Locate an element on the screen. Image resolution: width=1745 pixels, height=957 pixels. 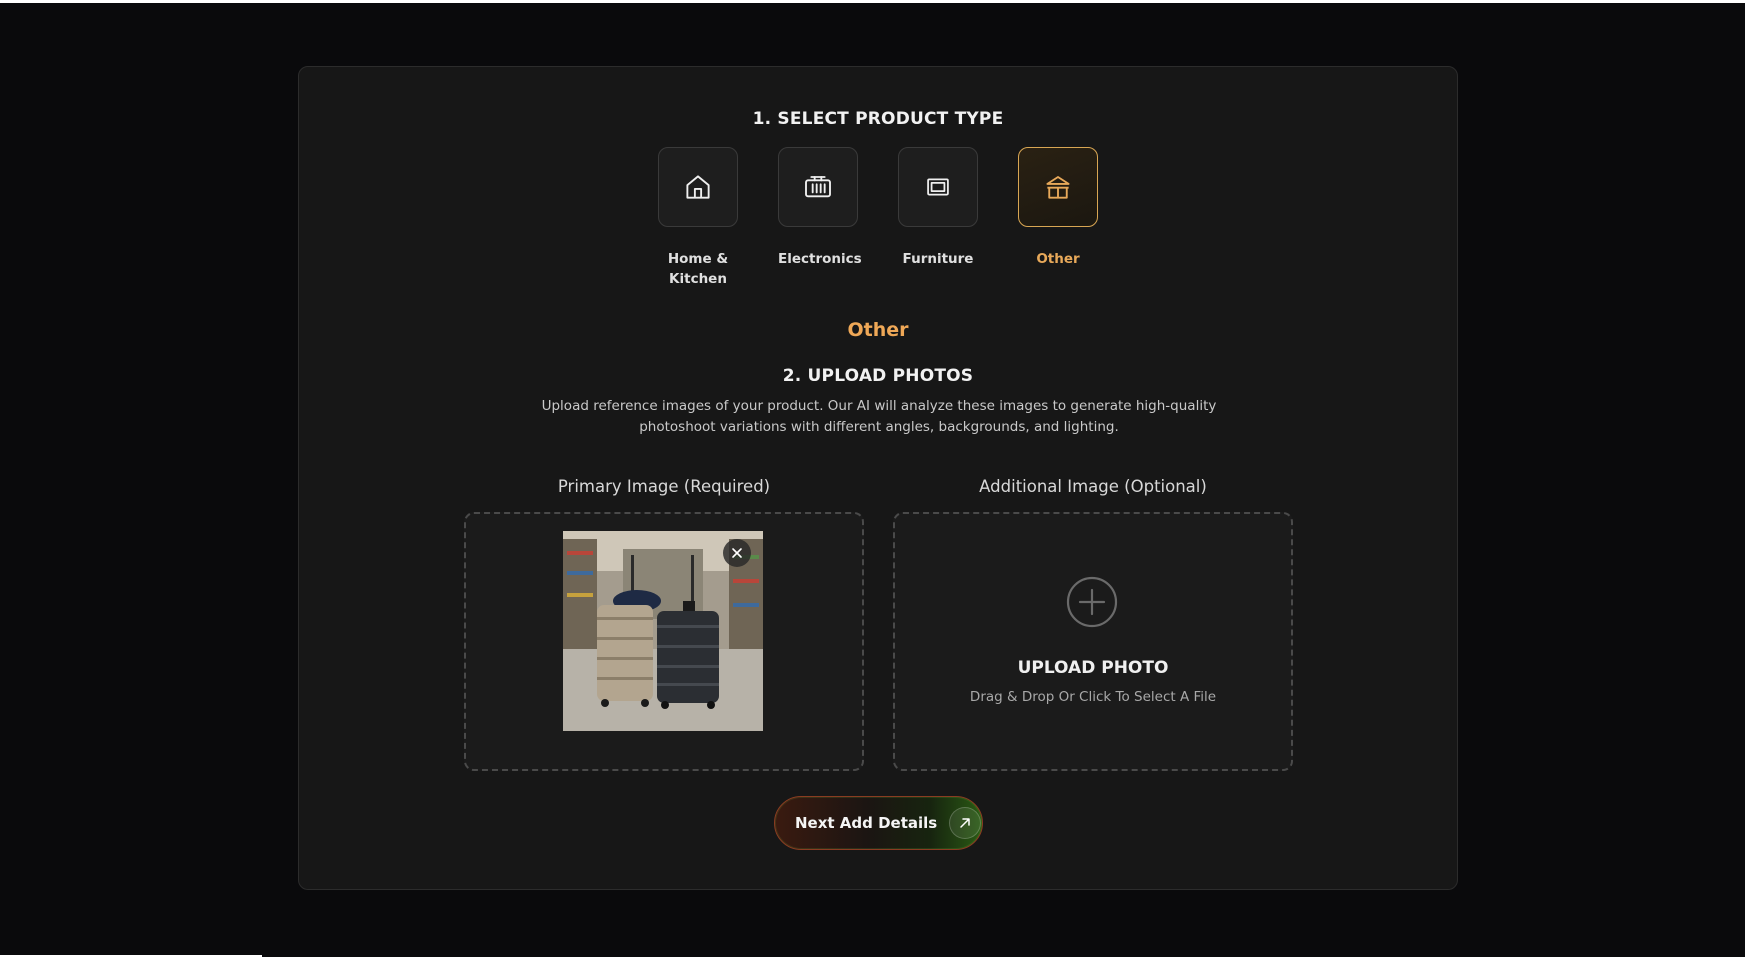
next-button-label: Next Add Details is located at coordinates (866, 823).